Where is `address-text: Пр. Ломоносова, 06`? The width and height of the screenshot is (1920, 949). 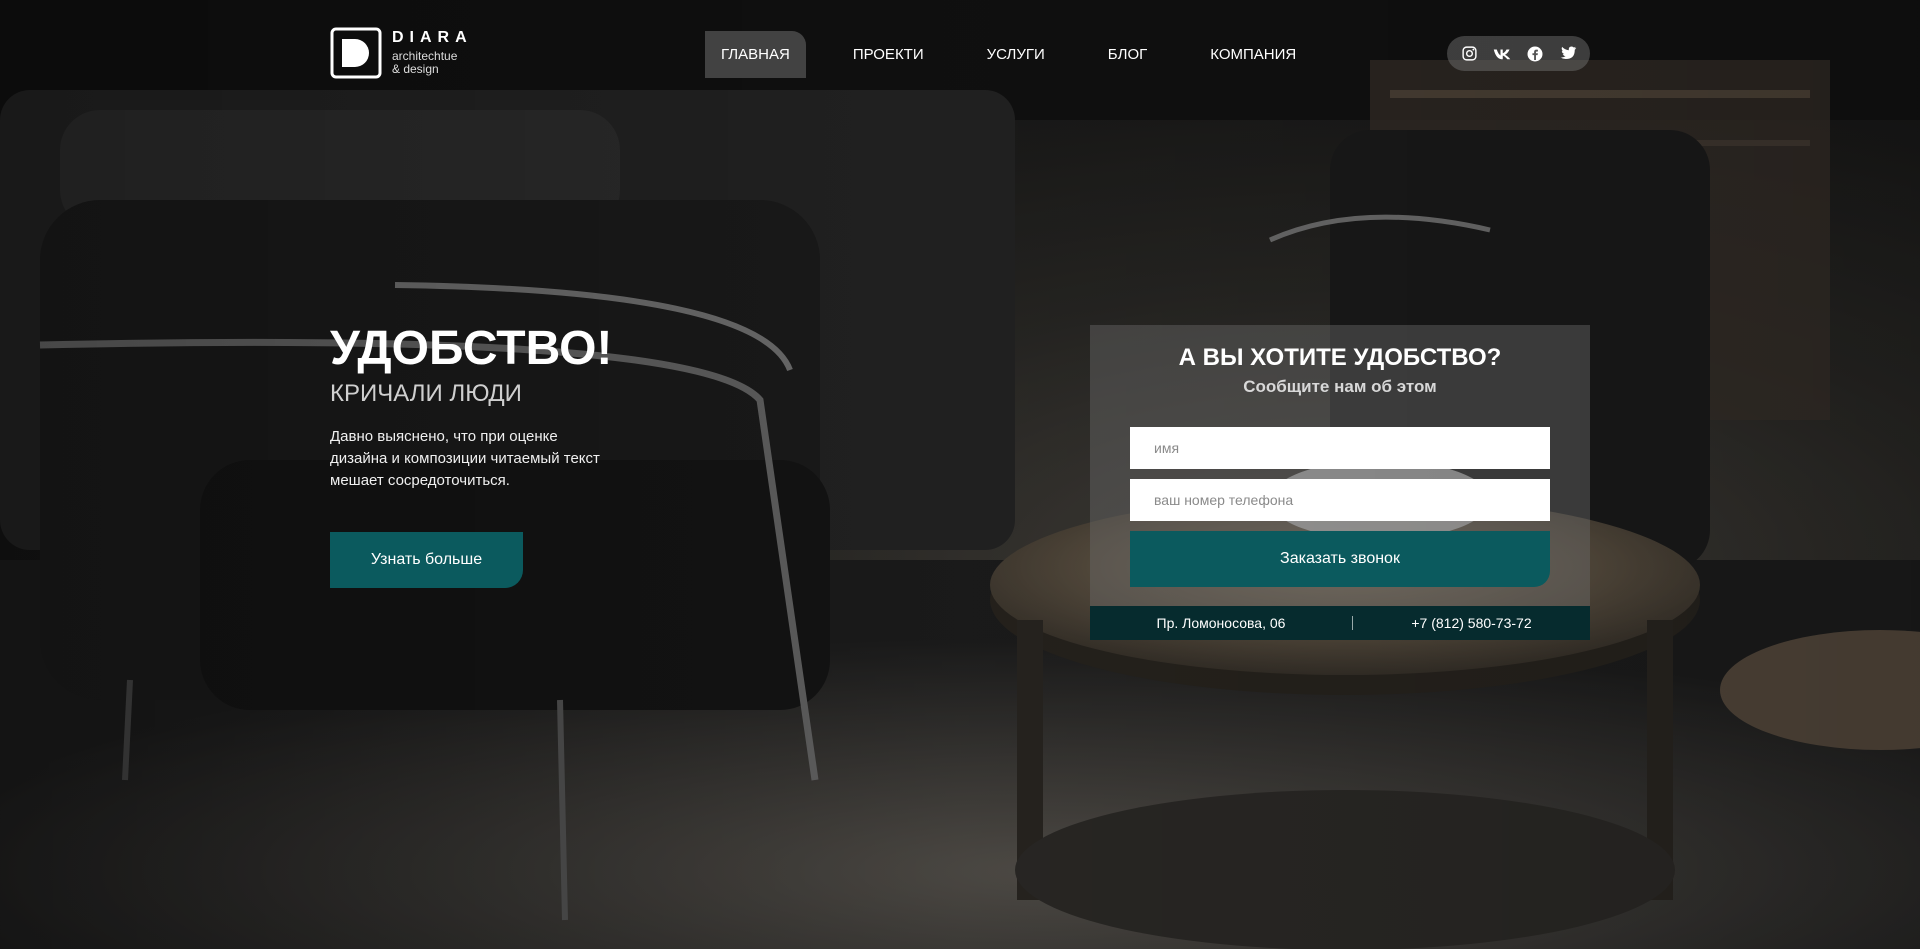 address-text: Пр. Ломоносова, 06 is located at coordinates (1221, 623).